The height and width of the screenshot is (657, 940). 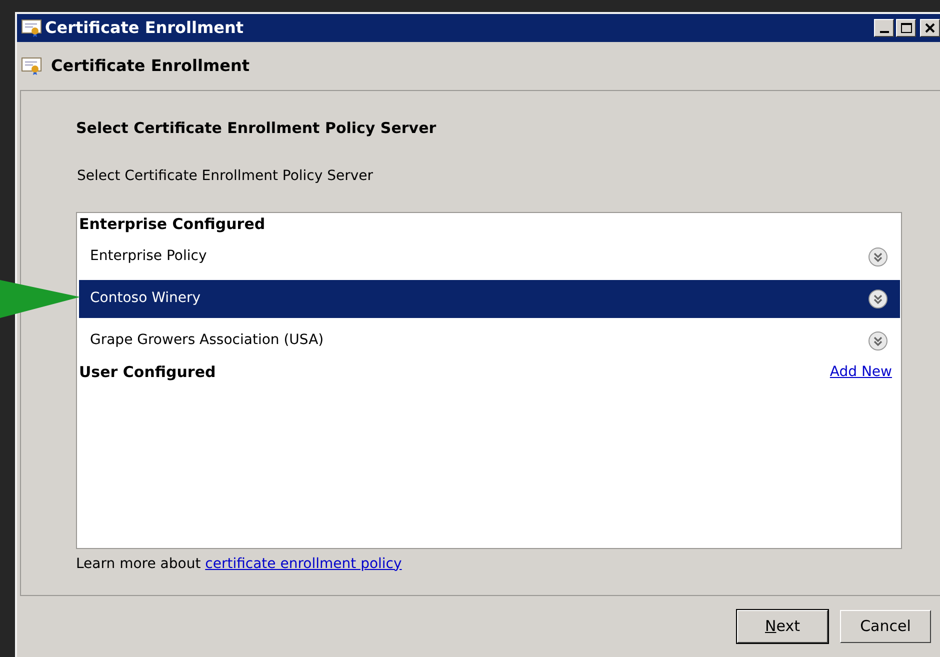 I want to click on cancel-button: Cancel, so click(x=885, y=626).